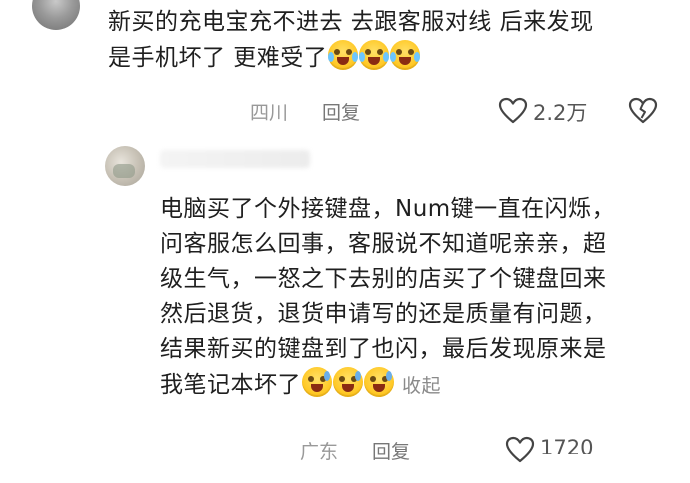 The image size is (690, 483). Describe the element at coordinates (388, 209) in the screenshot. I see `comment-line: 电脑买了个外接键盘，Num键一直在闪烁，` at that location.